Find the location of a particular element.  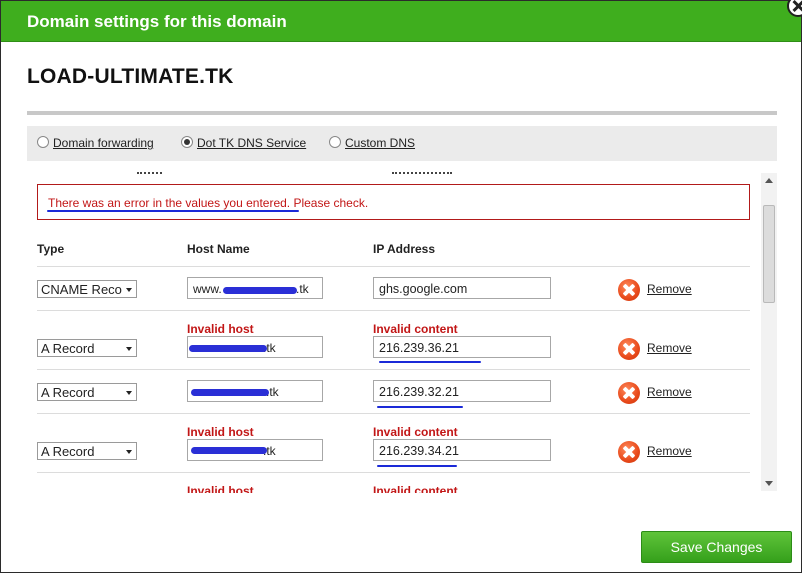

host-value: www. is located at coordinates (207, 289).